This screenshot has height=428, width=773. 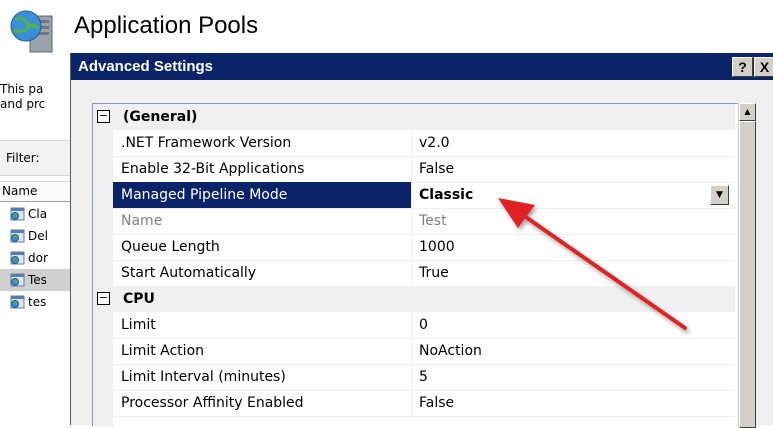 I want to click on close-button: X, so click(x=763, y=67).